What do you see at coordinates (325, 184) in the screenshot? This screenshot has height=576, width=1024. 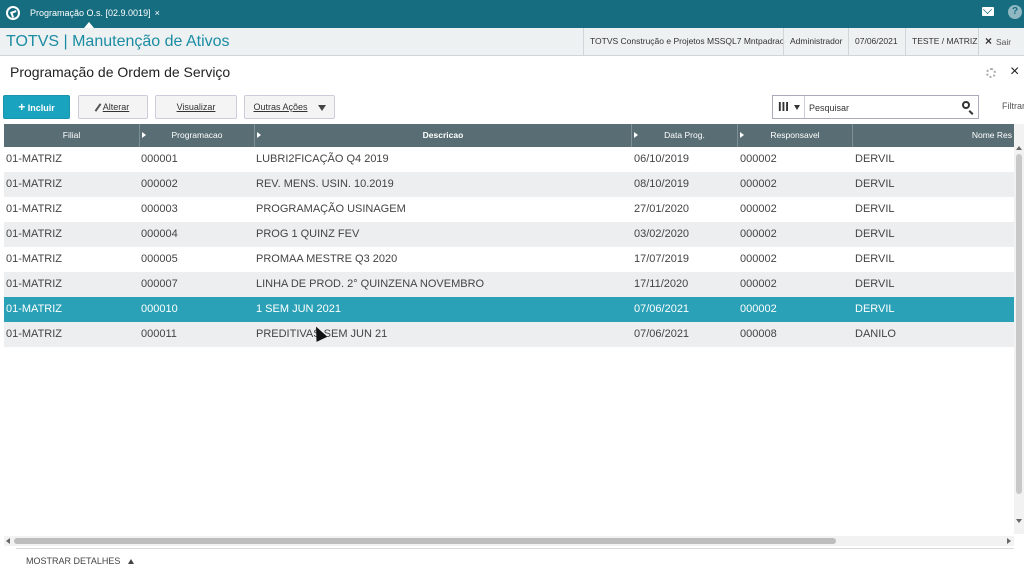 I see `cell-descricao: REV. MENS. USIN. 10.2019` at bounding box center [325, 184].